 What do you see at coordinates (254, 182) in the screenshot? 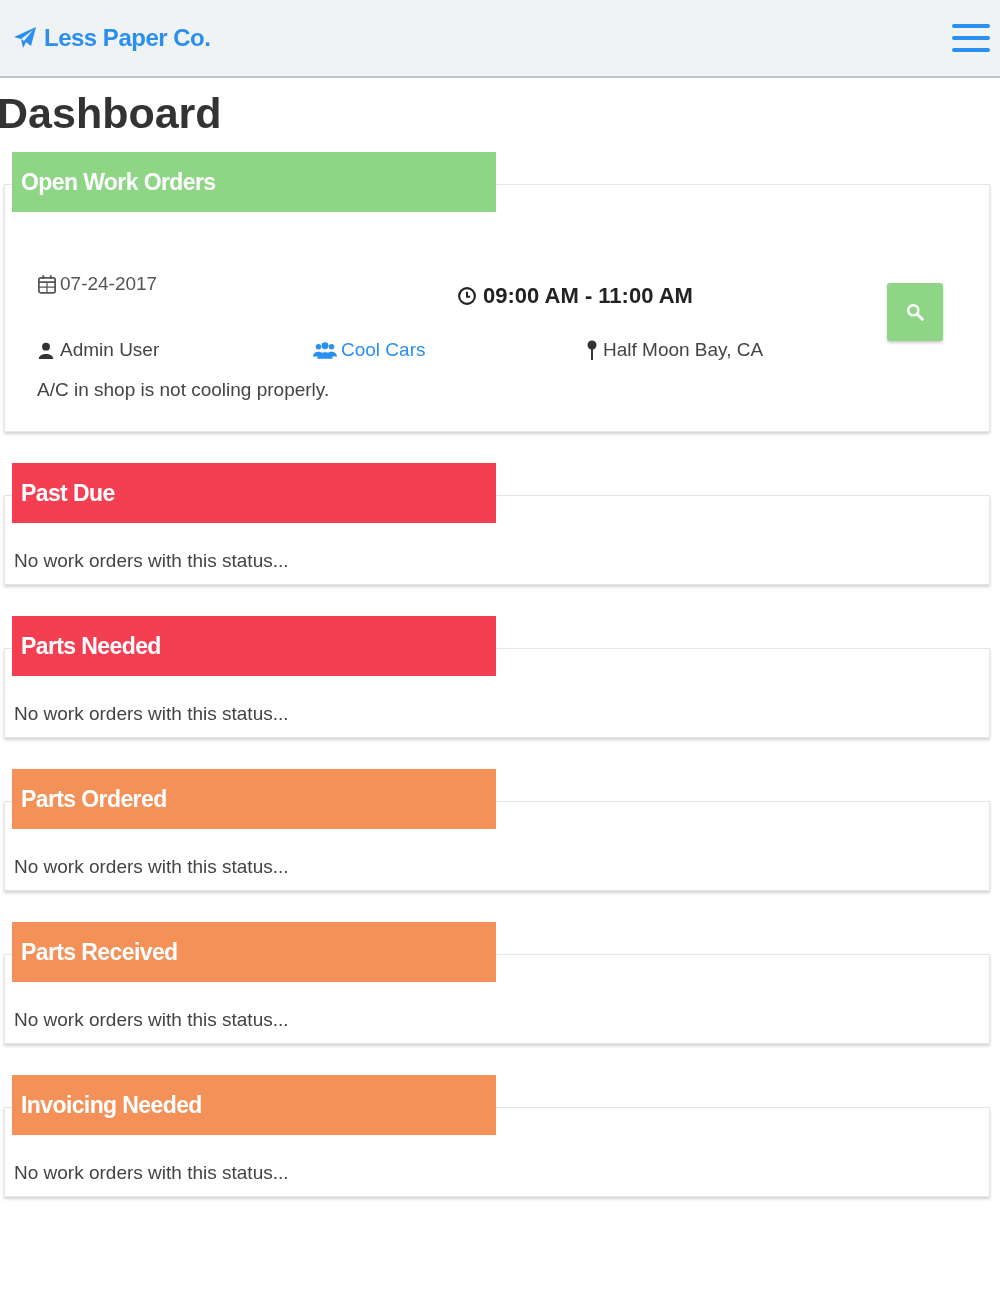
I see `section-header: Open Work Orders` at bounding box center [254, 182].